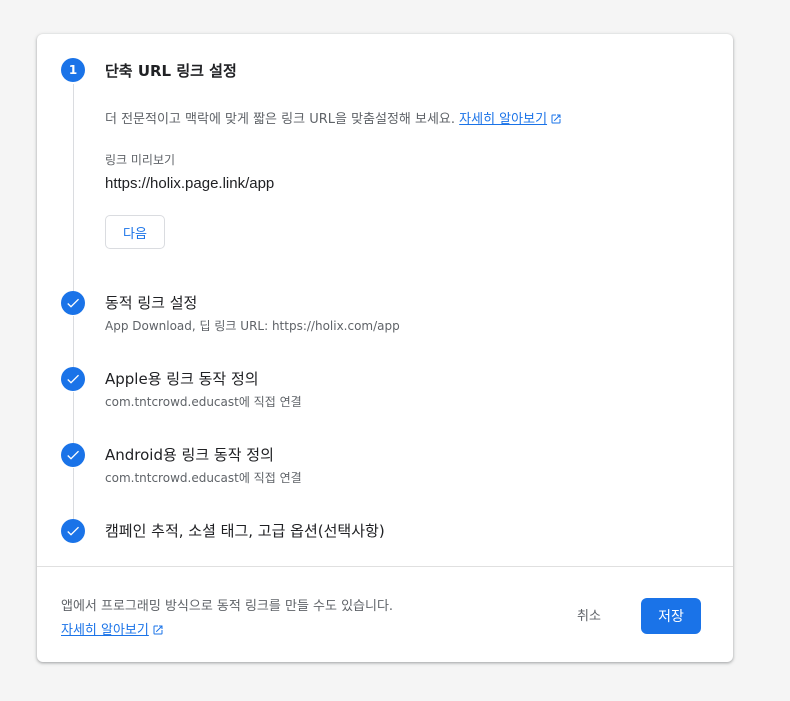 The width and height of the screenshot is (790, 701). What do you see at coordinates (190, 183) in the screenshot?
I see `link-preview-value: https://holix.page.link/app` at bounding box center [190, 183].